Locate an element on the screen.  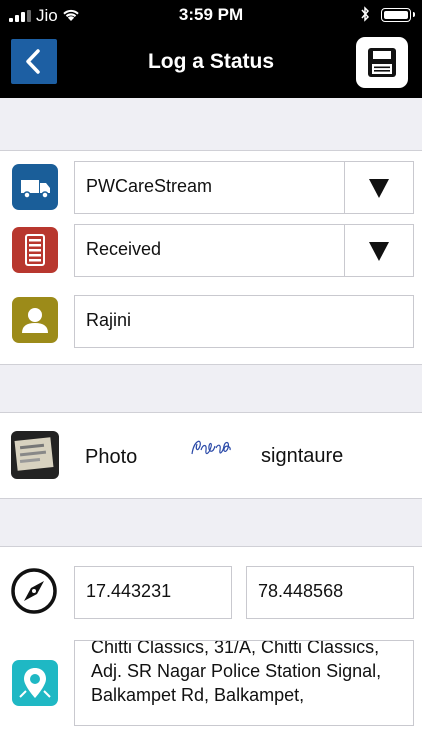
bluetooth-icon is located at coordinates (365, 14).